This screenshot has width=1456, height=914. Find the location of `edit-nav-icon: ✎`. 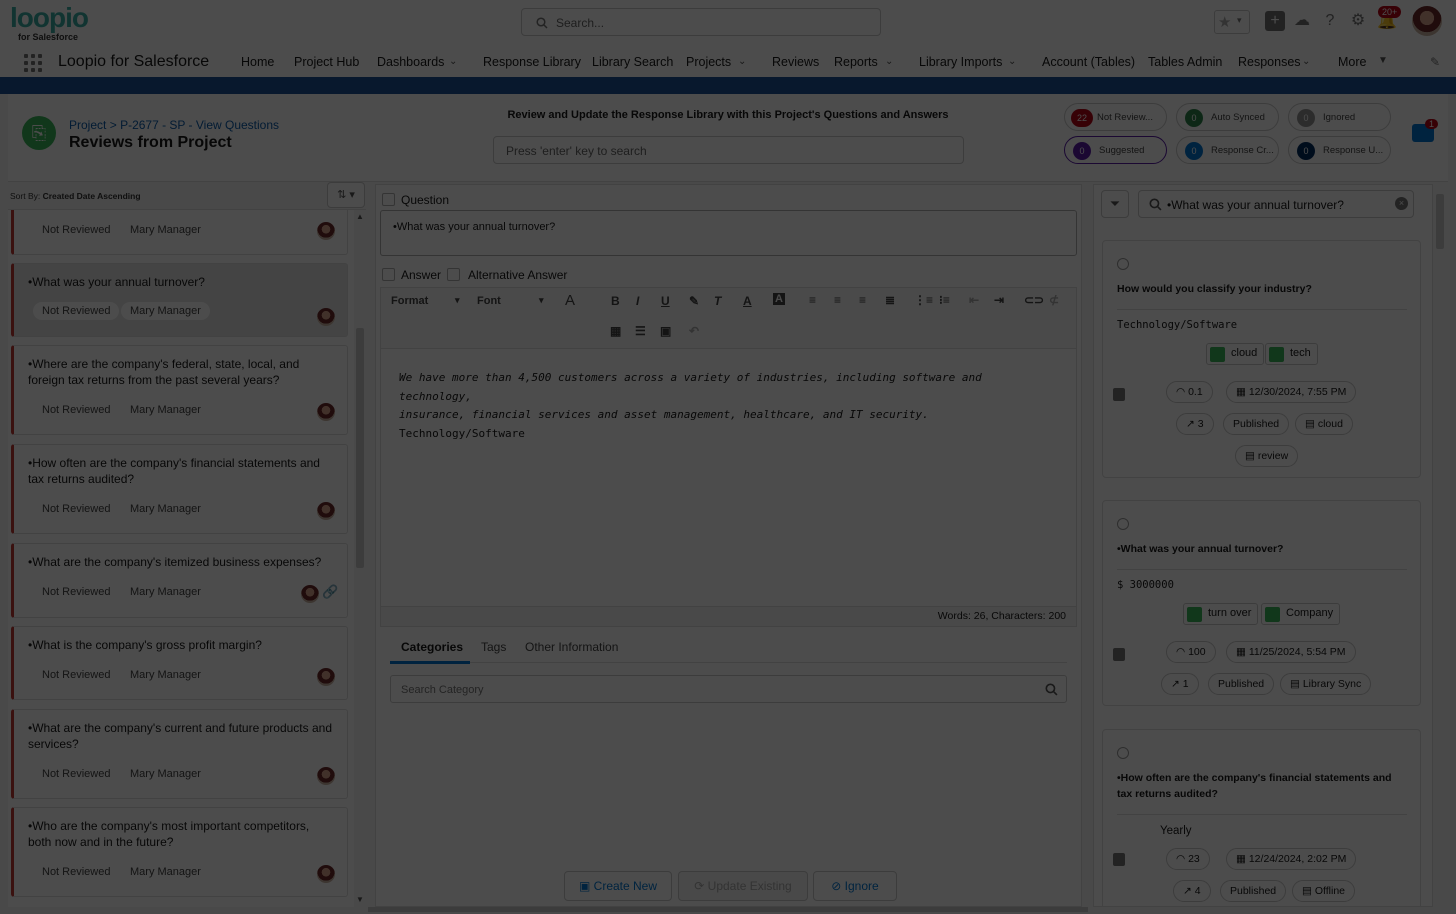

edit-nav-icon: ✎ is located at coordinates (1435, 62).